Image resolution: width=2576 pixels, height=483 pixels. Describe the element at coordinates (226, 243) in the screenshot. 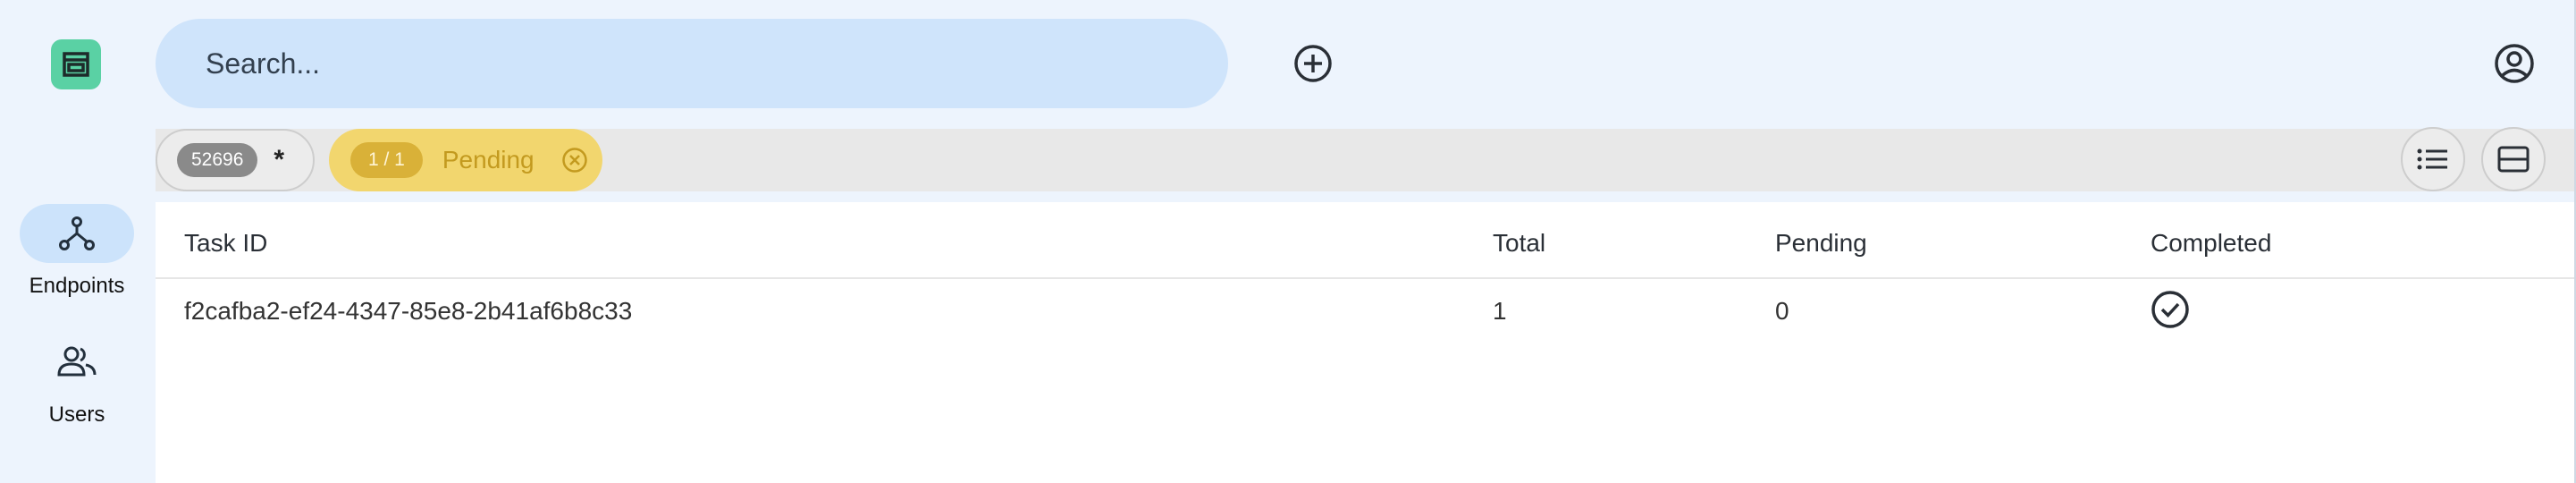

I see `column-header-task-id: Task ID` at that location.